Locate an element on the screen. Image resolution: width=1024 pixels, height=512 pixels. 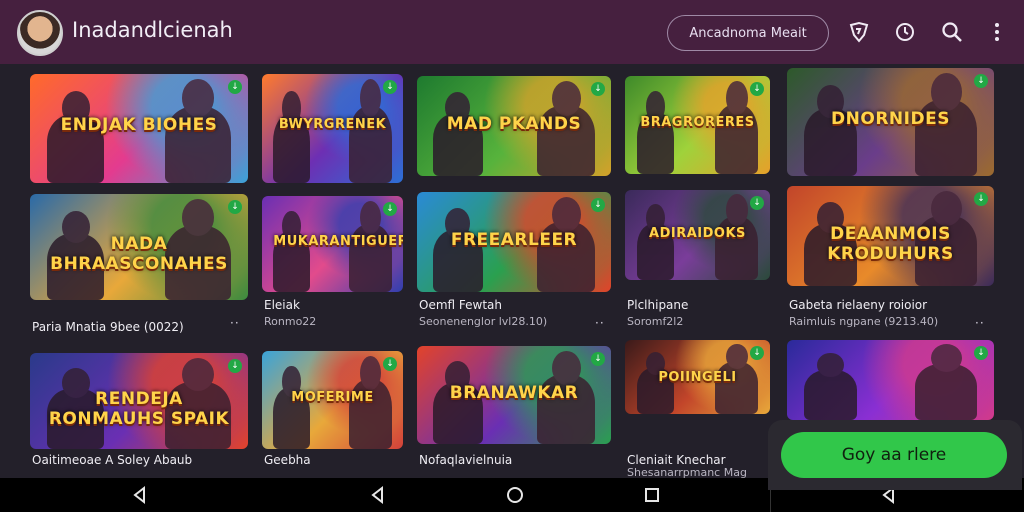
game-card: NADA BHRAASCONAHES ↓ is located at coordinates (139, 247).